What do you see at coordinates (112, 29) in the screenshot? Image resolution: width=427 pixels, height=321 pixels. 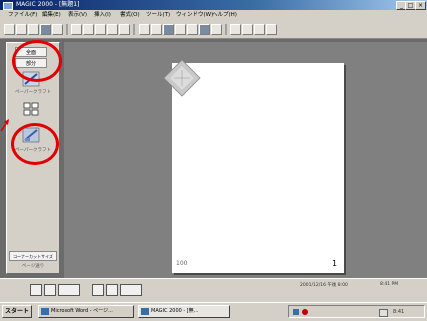 I see `undo-button` at bounding box center [112, 29].